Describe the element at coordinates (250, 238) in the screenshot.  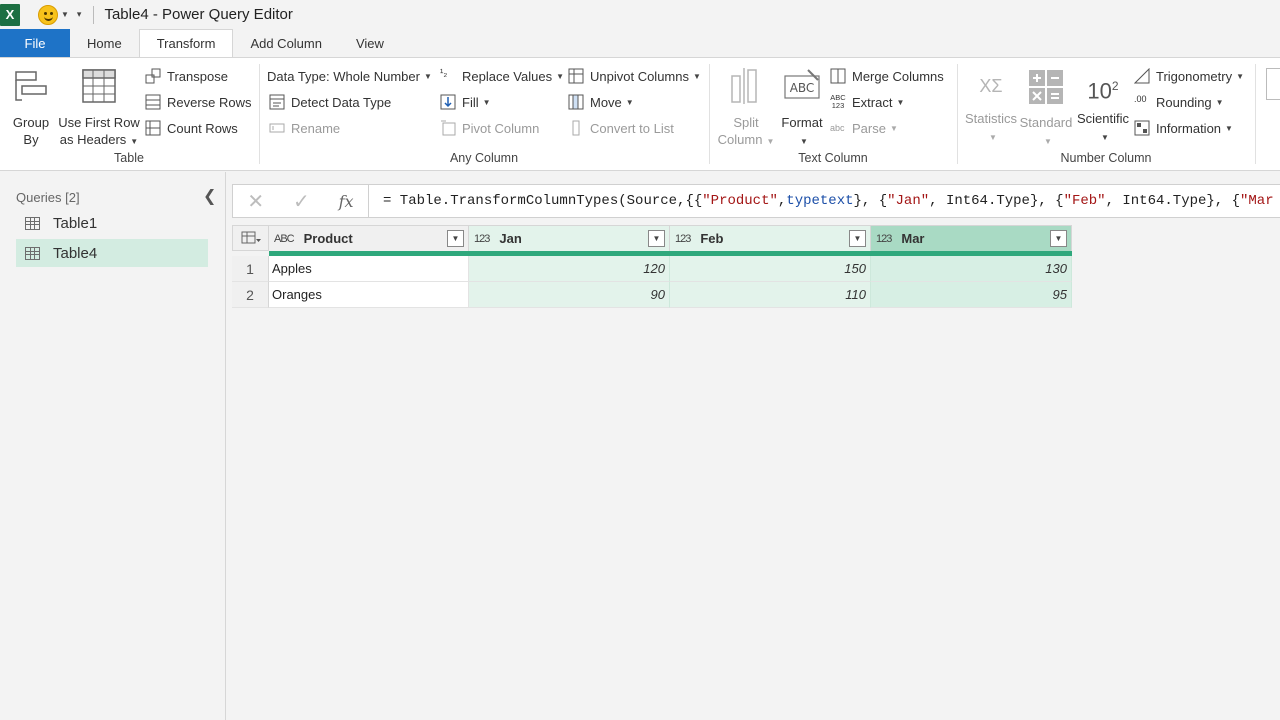
I see `table-menu-button` at that location.